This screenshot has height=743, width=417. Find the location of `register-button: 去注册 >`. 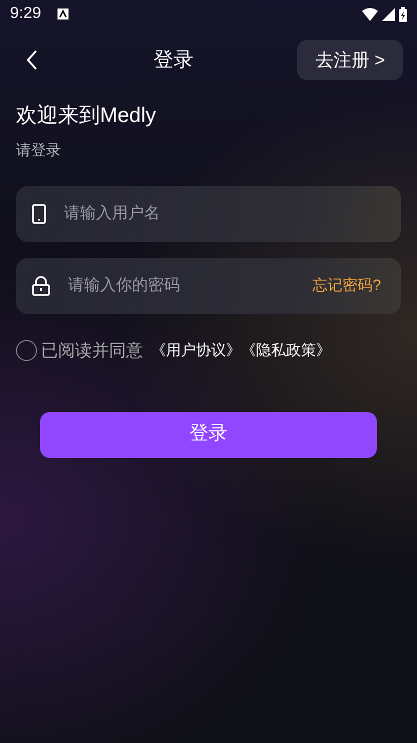

register-button: 去注册 > is located at coordinates (350, 60).